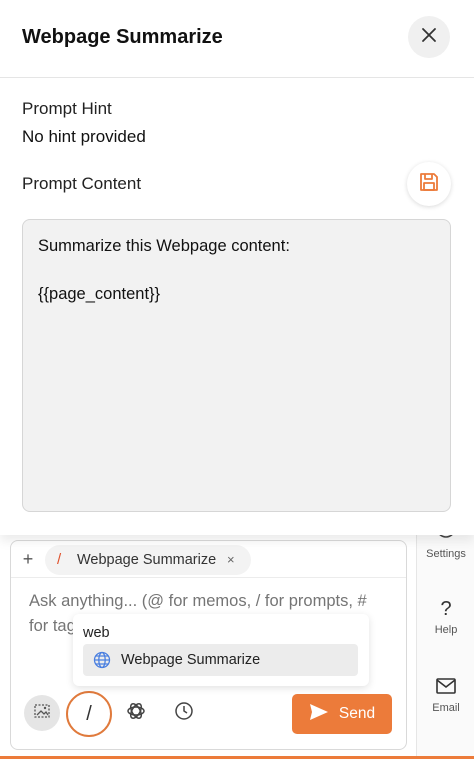 The height and width of the screenshot is (759, 474). Describe the element at coordinates (59, 559) in the screenshot. I see `slash-icon: /` at that location.